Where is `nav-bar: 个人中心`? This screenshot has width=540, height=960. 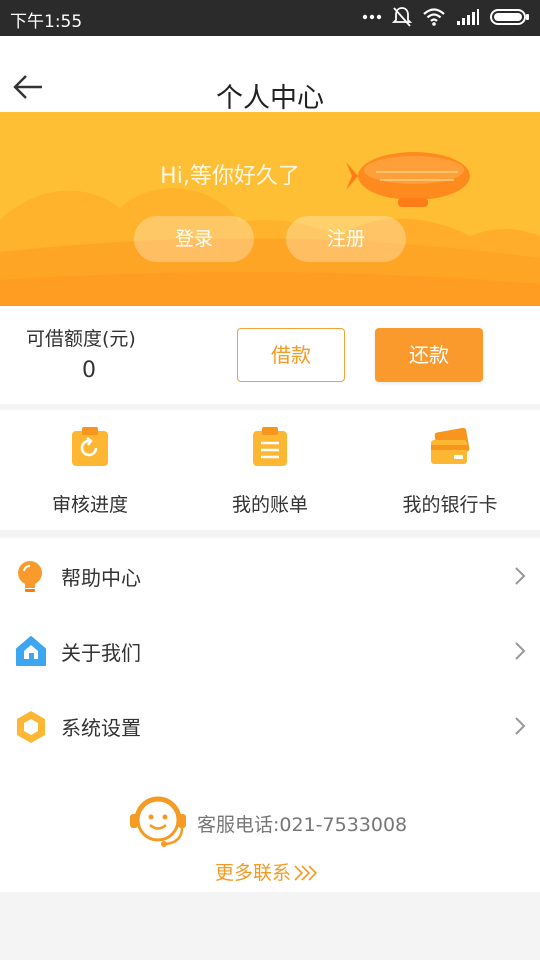
nav-bar: 个人中心 is located at coordinates (270, 75).